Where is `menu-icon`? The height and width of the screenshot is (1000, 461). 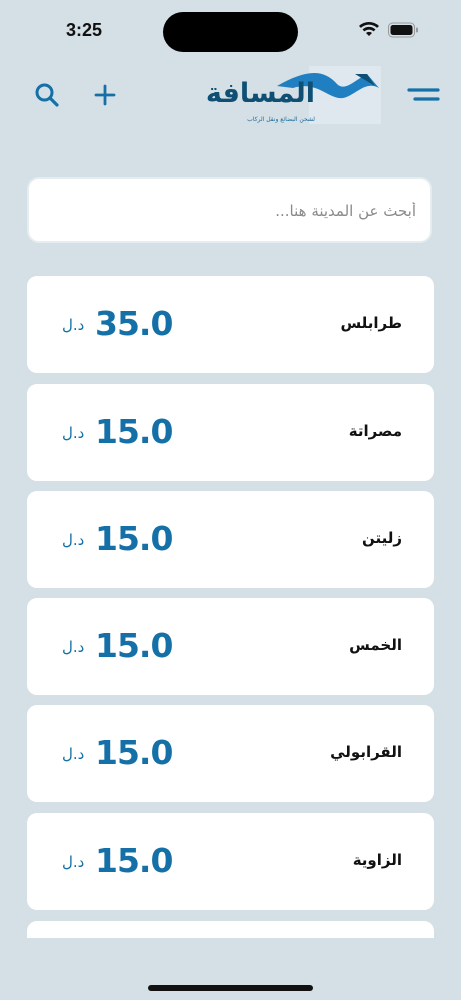 menu-icon is located at coordinates (423, 94).